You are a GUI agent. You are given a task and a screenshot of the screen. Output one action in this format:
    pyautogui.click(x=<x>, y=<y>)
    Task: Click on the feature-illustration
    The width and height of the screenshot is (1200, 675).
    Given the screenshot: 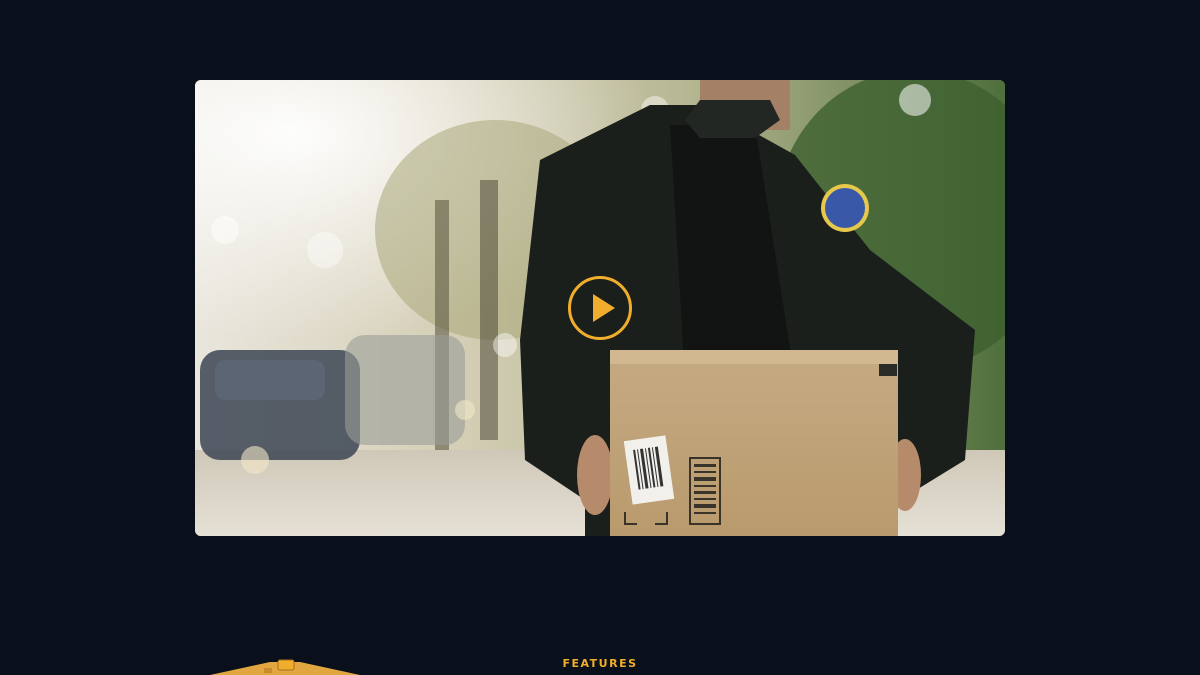 What is the action you would take?
    pyautogui.click(x=285, y=667)
    